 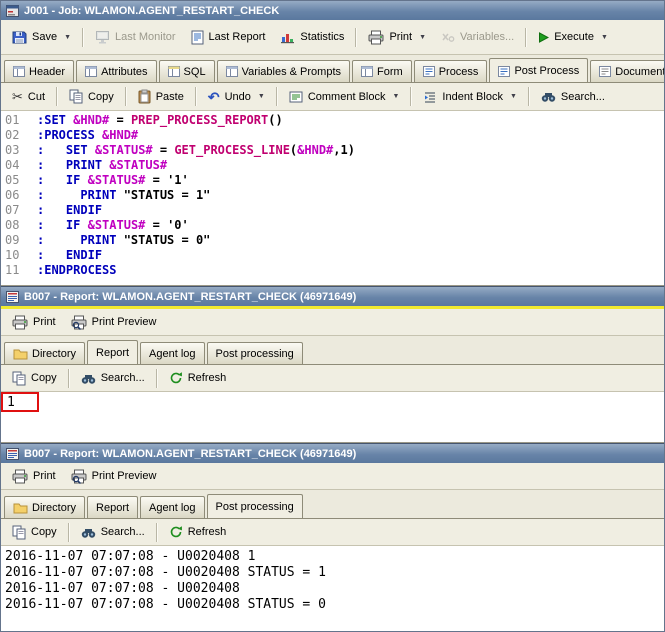 I want to click on tab-post-process: Post Process, so click(x=539, y=70).